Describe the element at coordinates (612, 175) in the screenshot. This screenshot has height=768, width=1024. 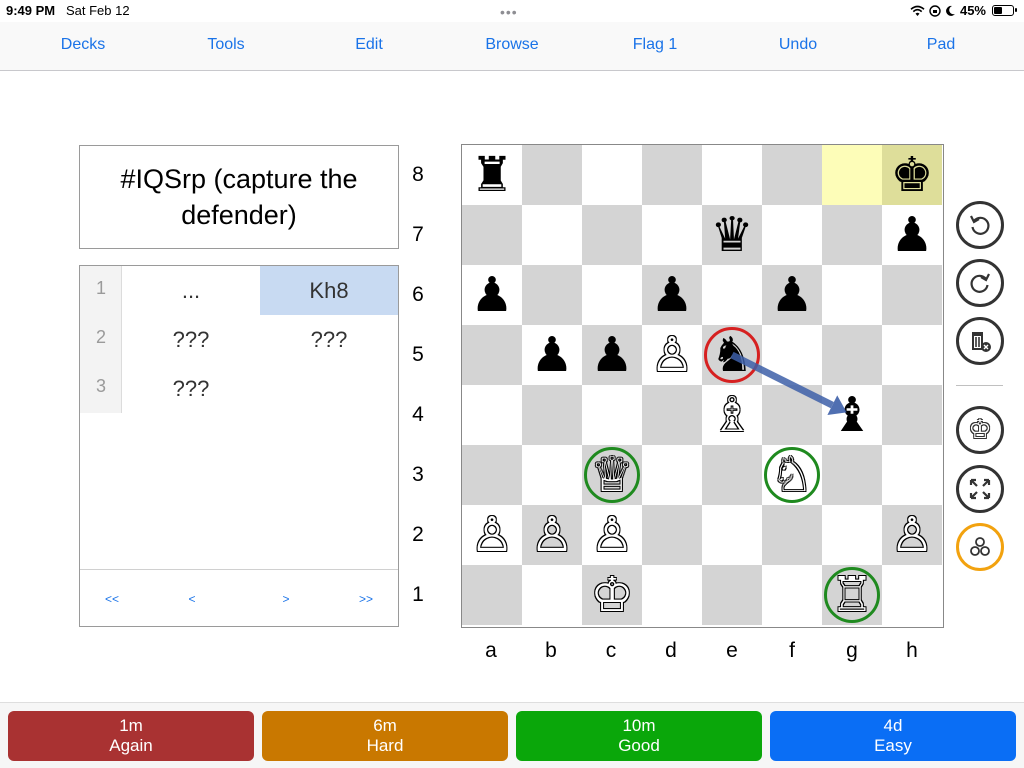
I see `square-c8` at that location.